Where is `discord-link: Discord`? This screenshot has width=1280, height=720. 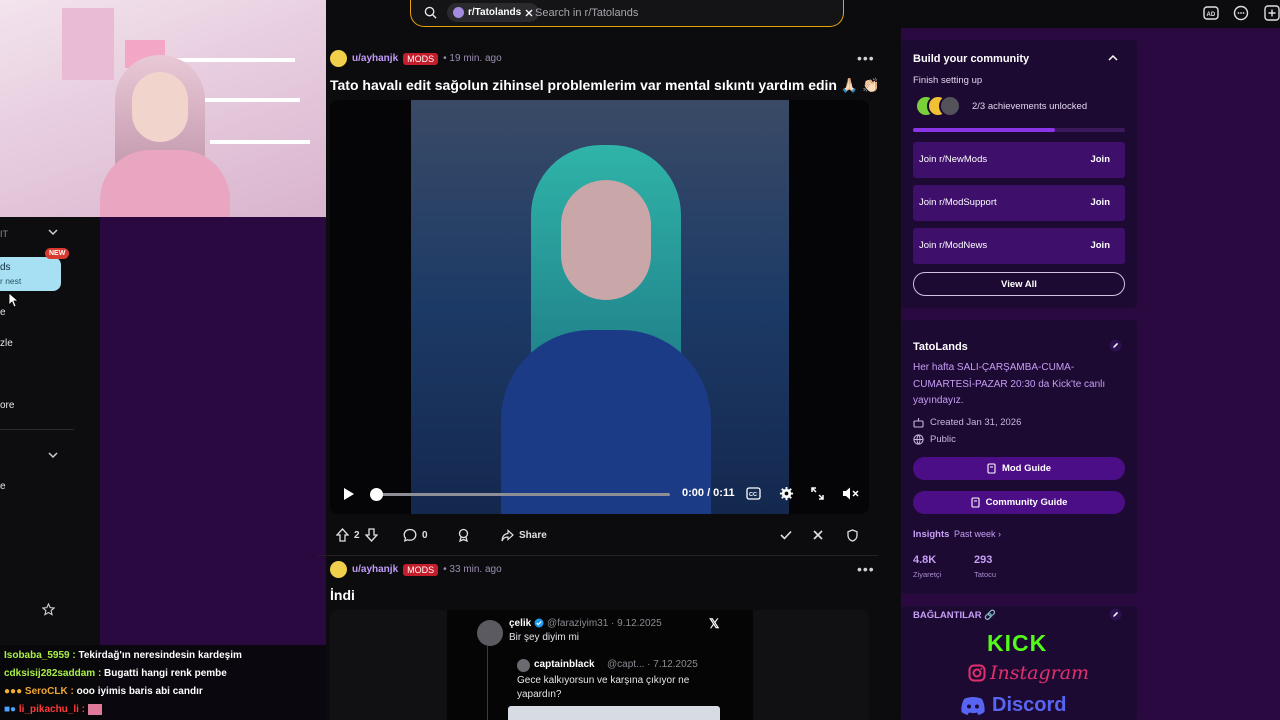 discord-link: Discord is located at coordinates (1013, 705).